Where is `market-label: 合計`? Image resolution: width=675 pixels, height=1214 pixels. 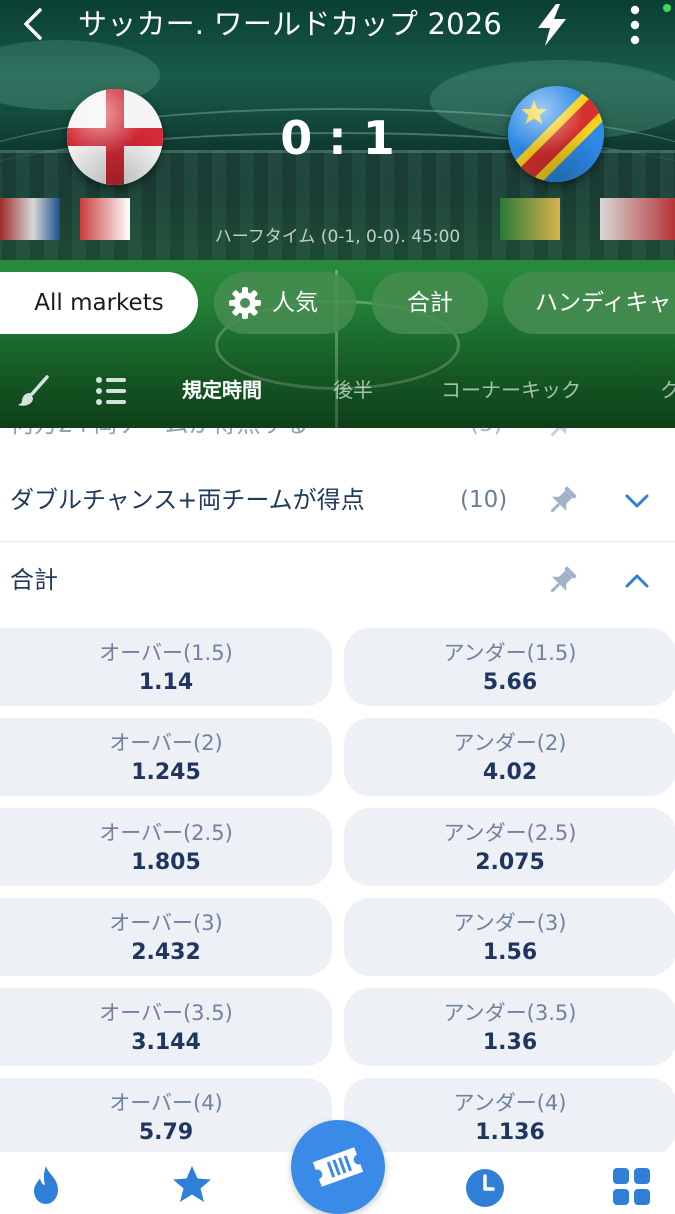 market-label: 合計 is located at coordinates (34, 580).